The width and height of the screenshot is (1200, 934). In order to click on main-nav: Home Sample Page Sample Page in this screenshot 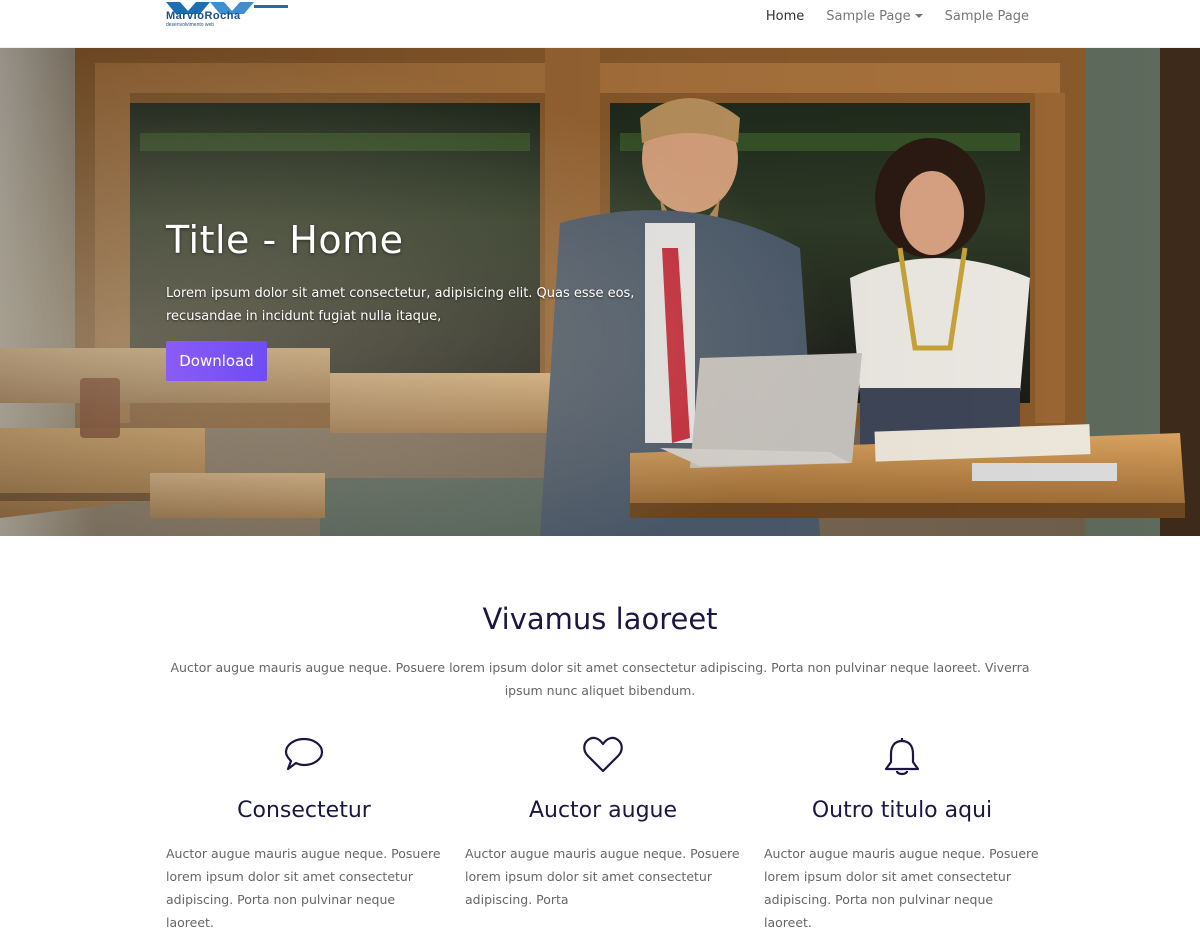, I will do `click(897, 16)`.